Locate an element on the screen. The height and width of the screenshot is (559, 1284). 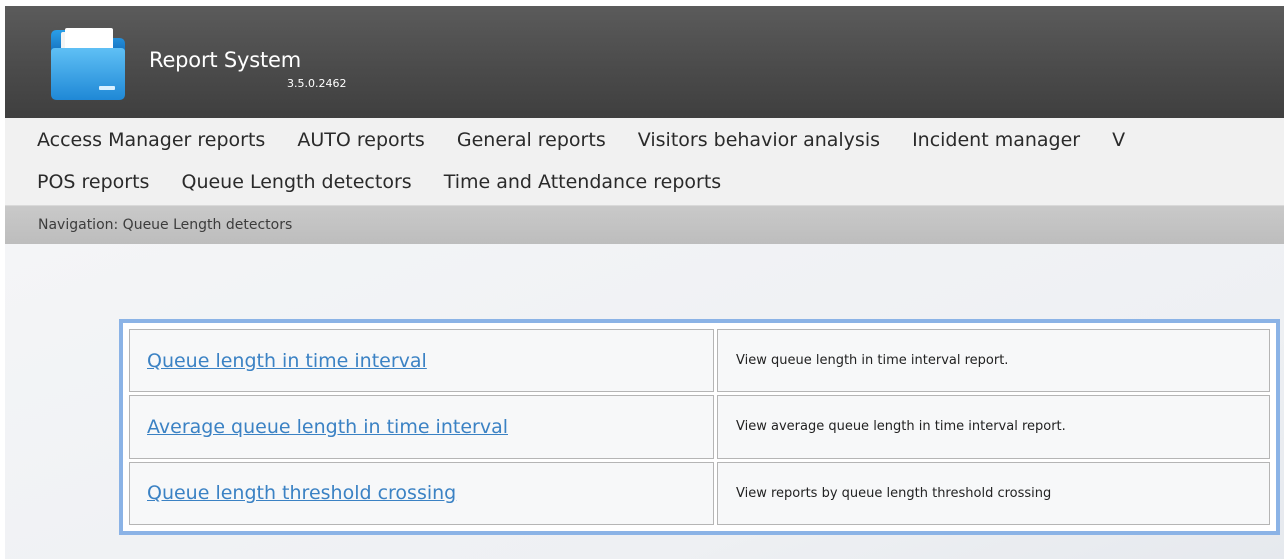
menu-item-general-reports: General reports is located at coordinates (531, 140).